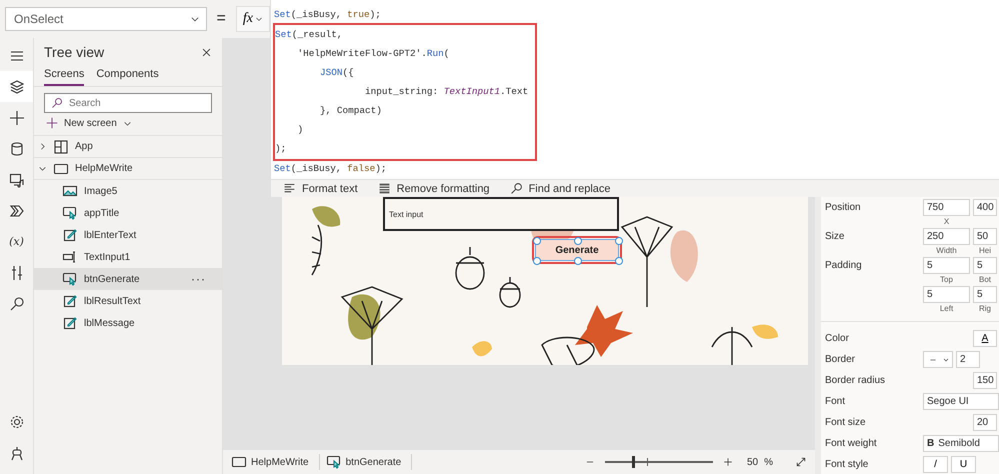  Describe the element at coordinates (968, 359) in the screenshot. I see `border-width-field: 2` at that location.